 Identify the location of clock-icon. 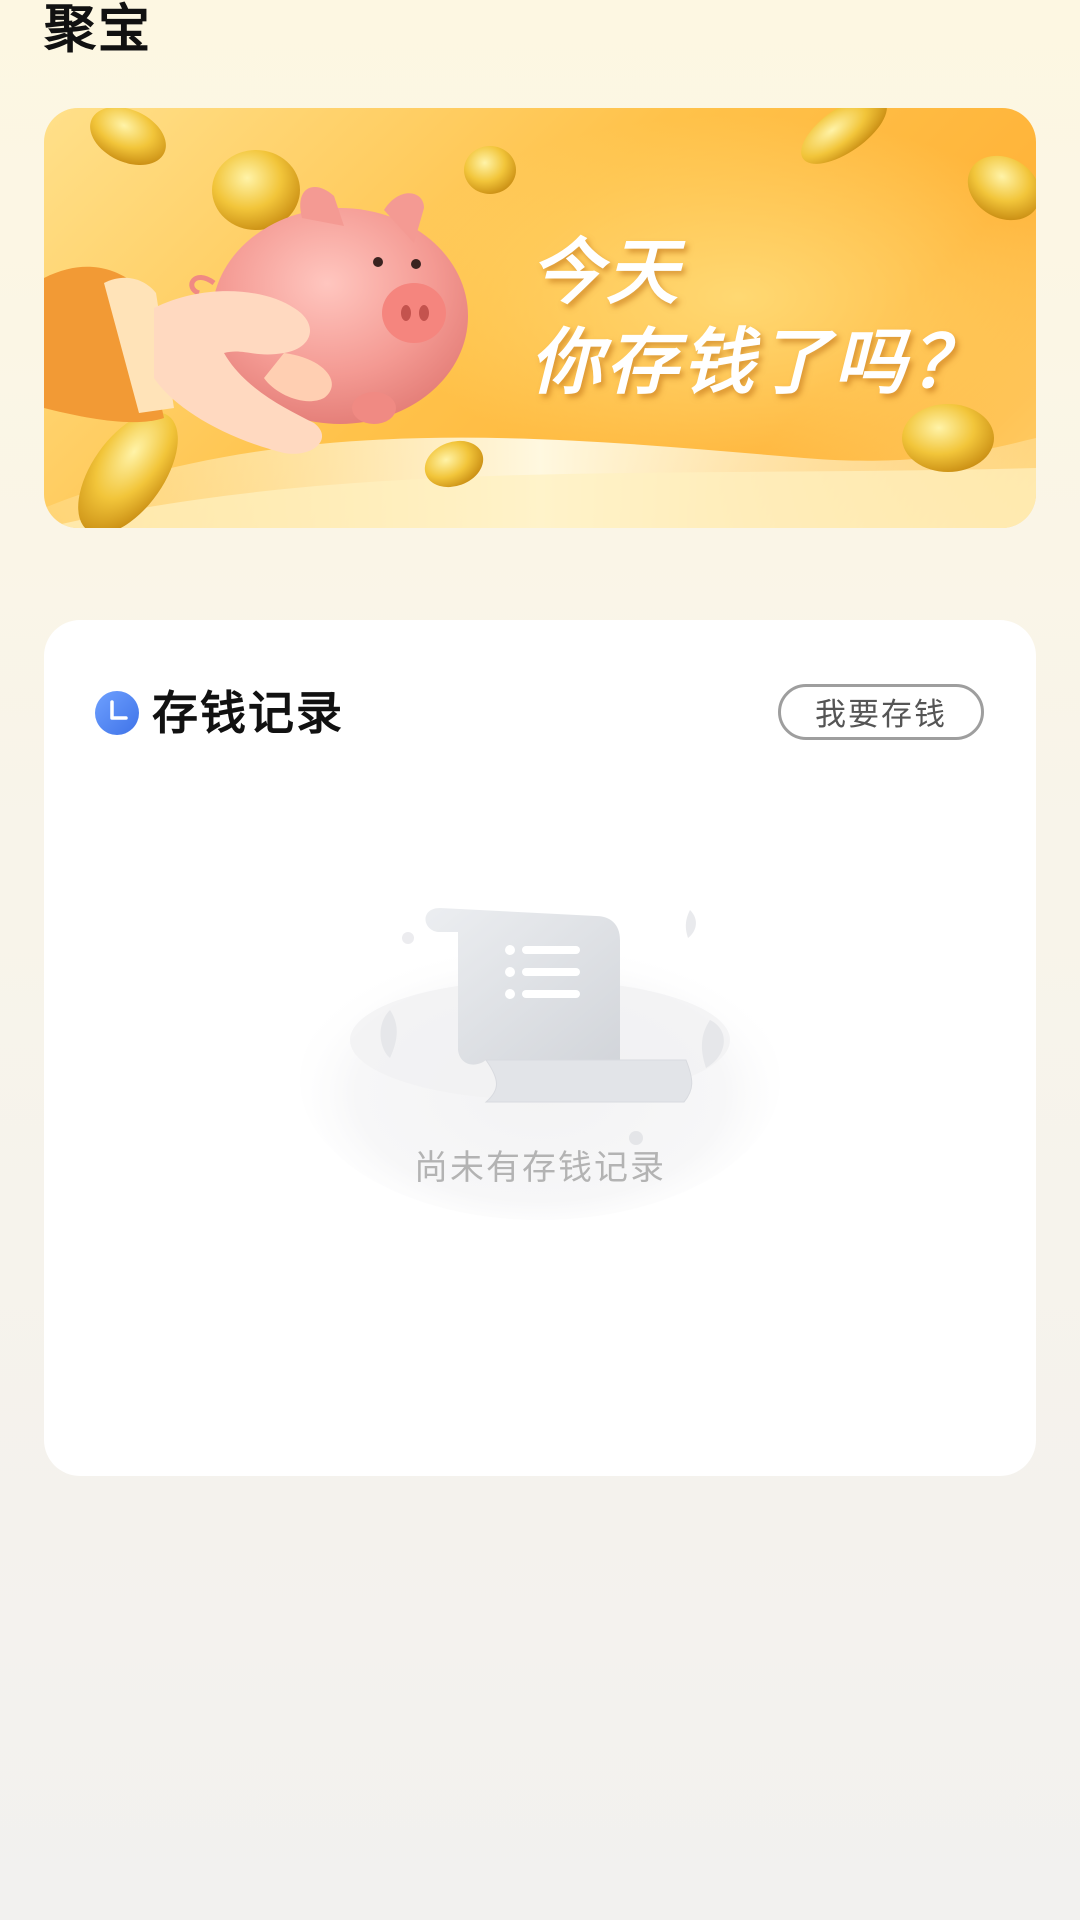
(117, 713).